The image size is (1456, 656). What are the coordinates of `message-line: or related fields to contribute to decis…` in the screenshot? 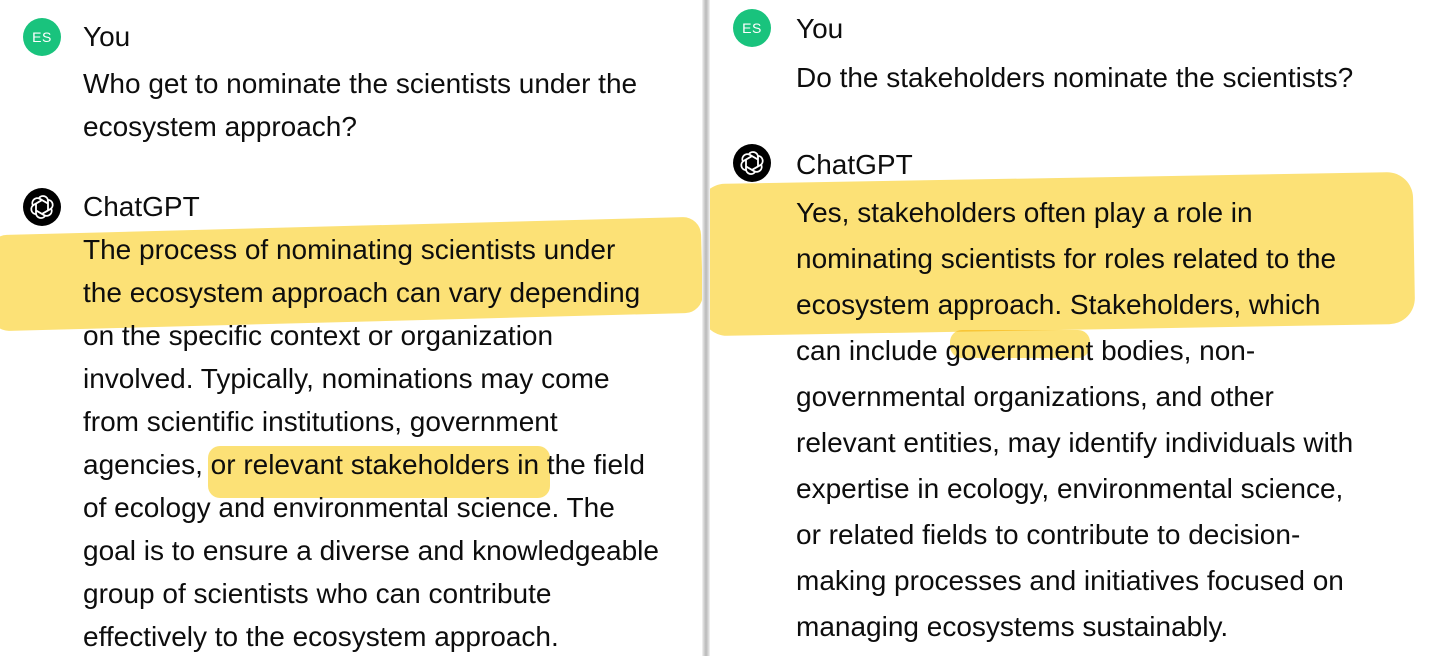 It's located at (1048, 534).